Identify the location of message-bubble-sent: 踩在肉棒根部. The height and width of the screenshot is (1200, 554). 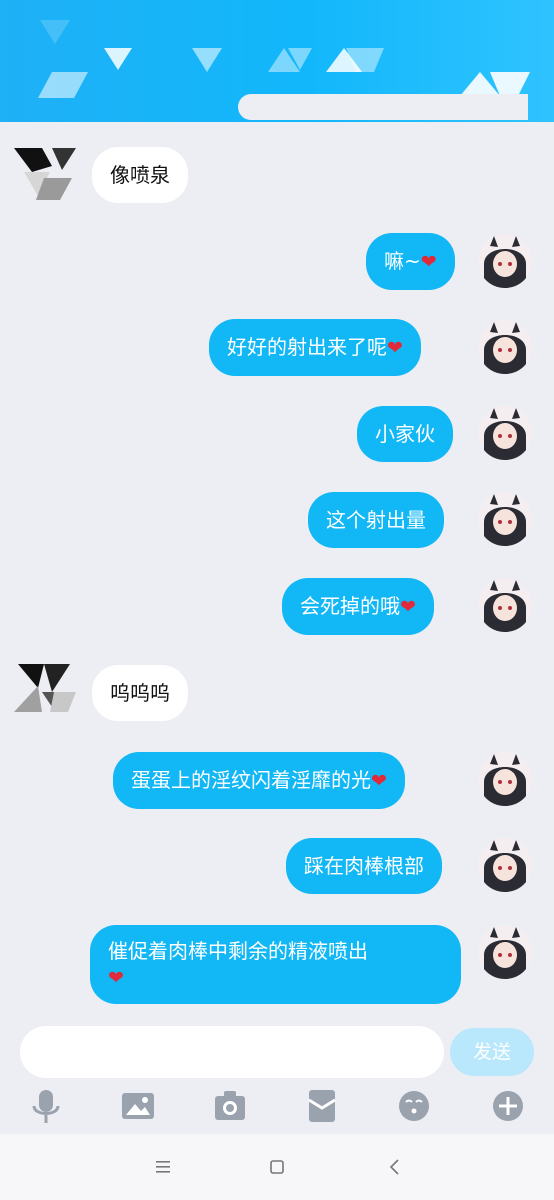
(364, 866).